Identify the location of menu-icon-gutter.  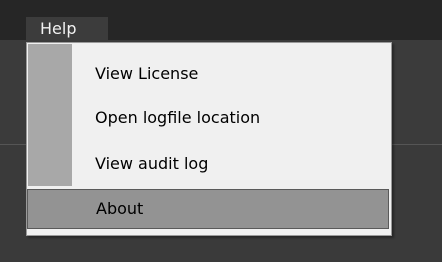
(50, 115).